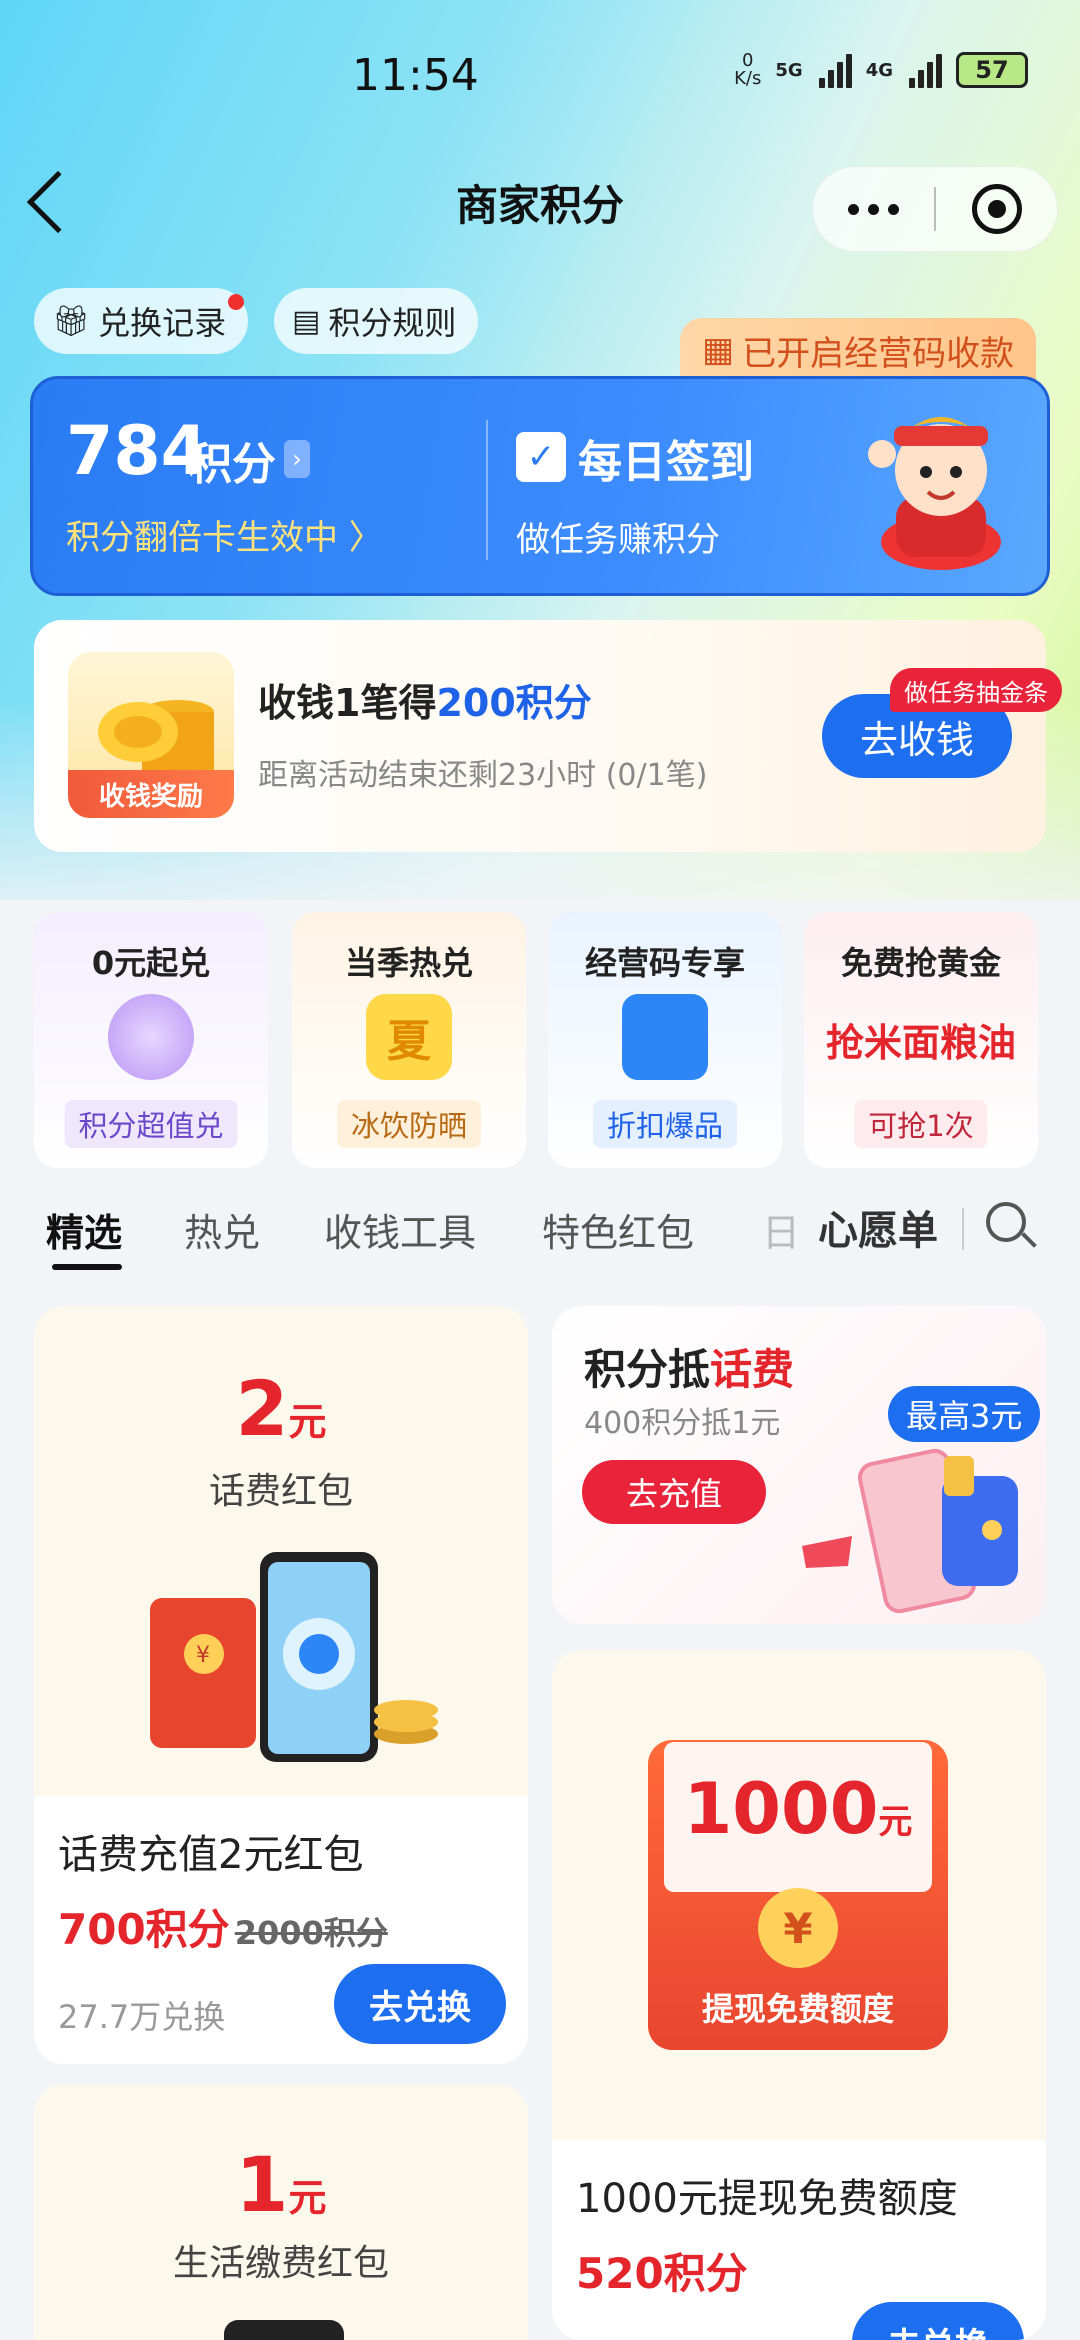  Describe the element at coordinates (797, 2009) in the screenshot. I see `quota-label: 提现免费额度` at that location.